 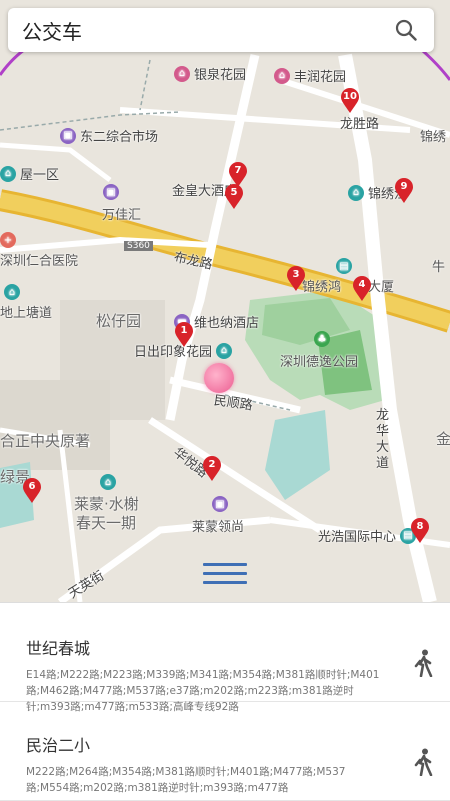 I want to click on bus-stop-pin: 10, so click(x=350, y=101).